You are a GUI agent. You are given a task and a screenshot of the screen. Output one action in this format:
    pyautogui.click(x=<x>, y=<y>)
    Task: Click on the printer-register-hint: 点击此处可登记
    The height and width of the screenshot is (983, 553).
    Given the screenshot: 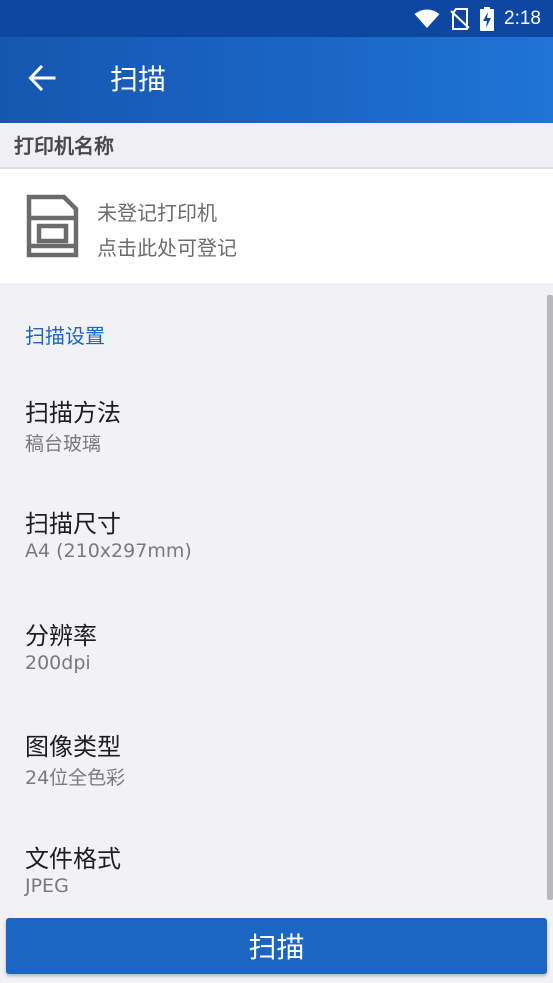 What is the action you would take?
    pyautogui.click(x=167, y=248)
    